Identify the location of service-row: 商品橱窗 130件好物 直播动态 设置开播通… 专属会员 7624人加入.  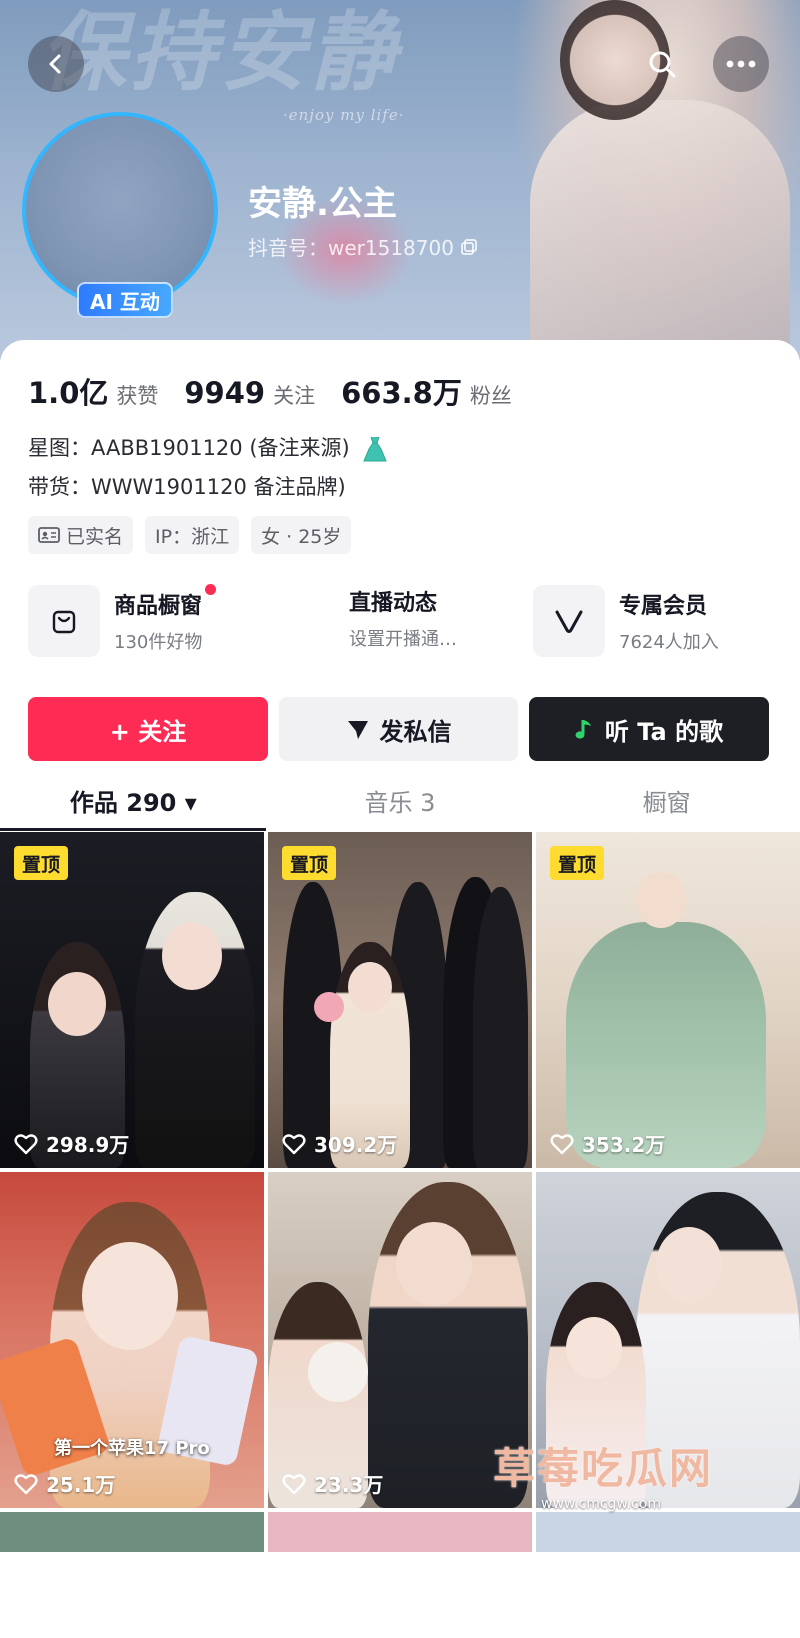
(403, 624).